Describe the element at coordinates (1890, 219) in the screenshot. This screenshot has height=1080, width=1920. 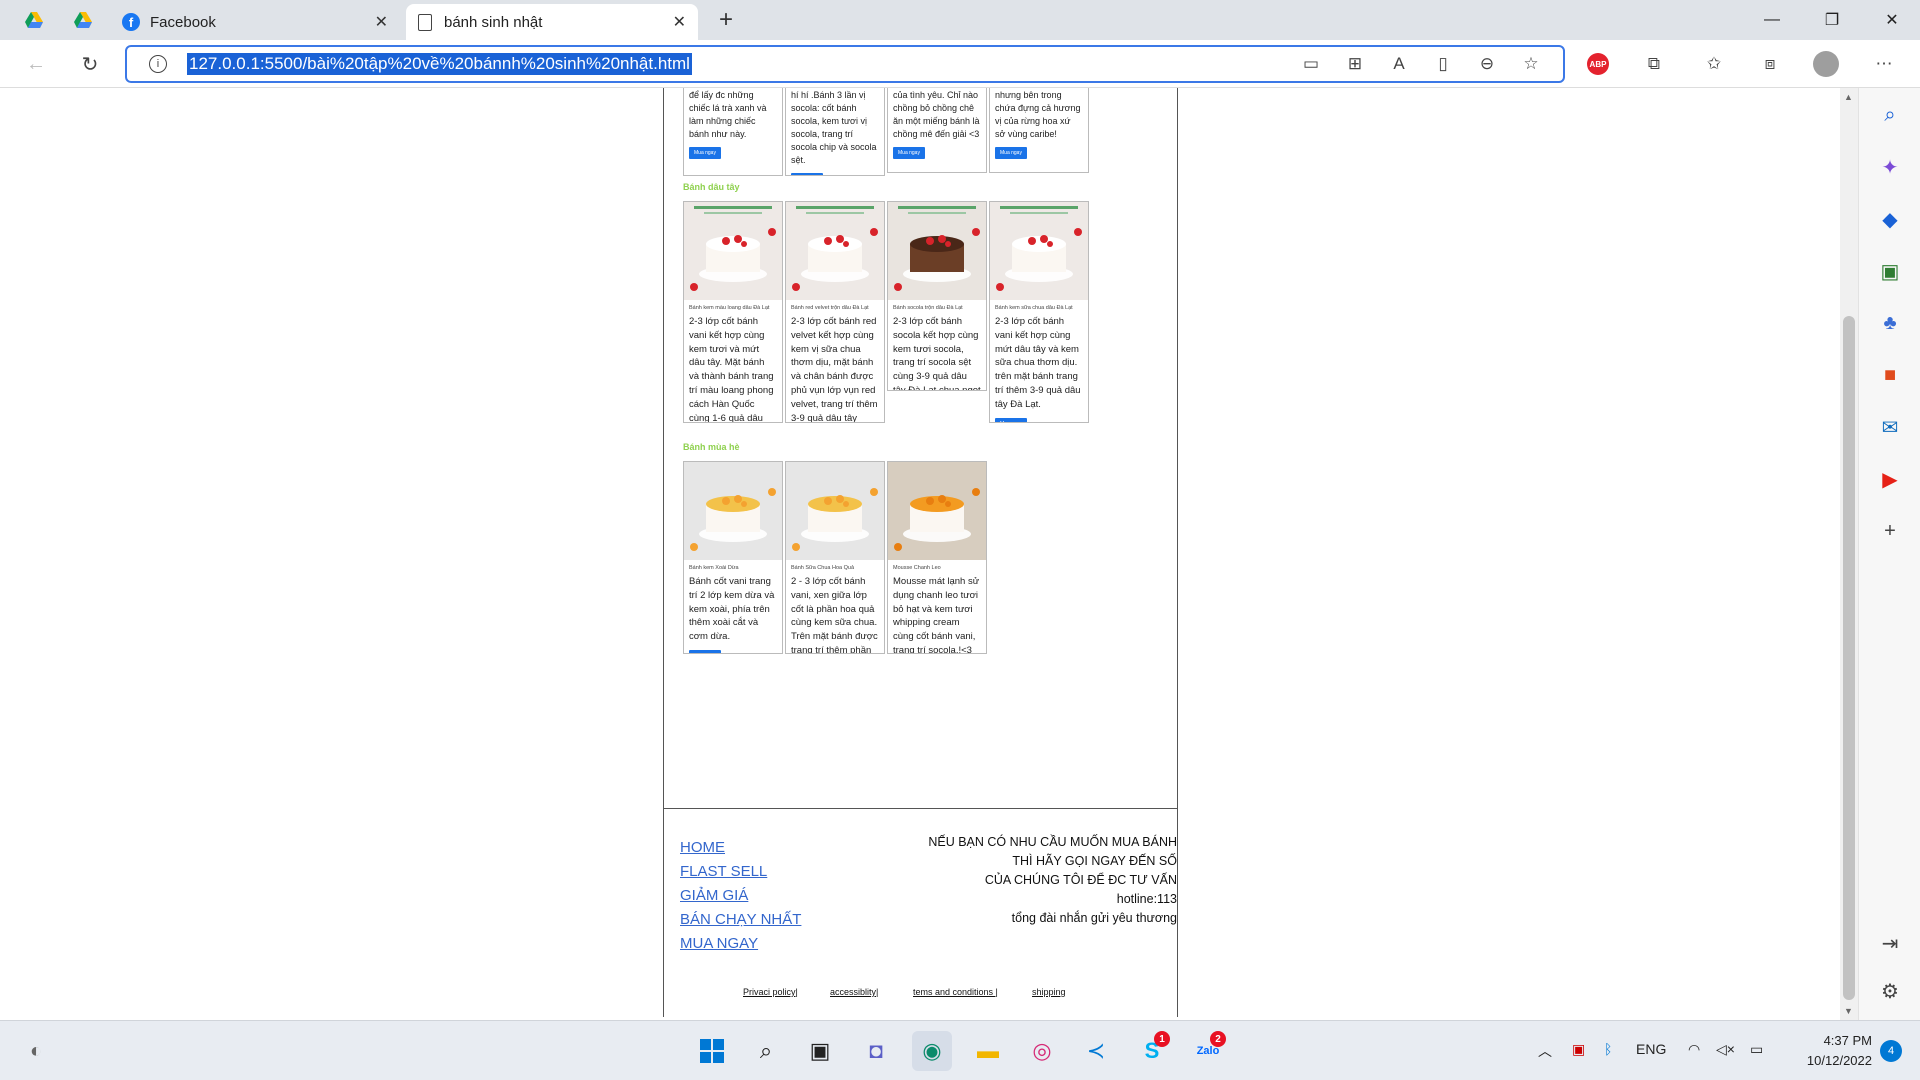
I see `shopping-tag-icon: ◆` at that location.